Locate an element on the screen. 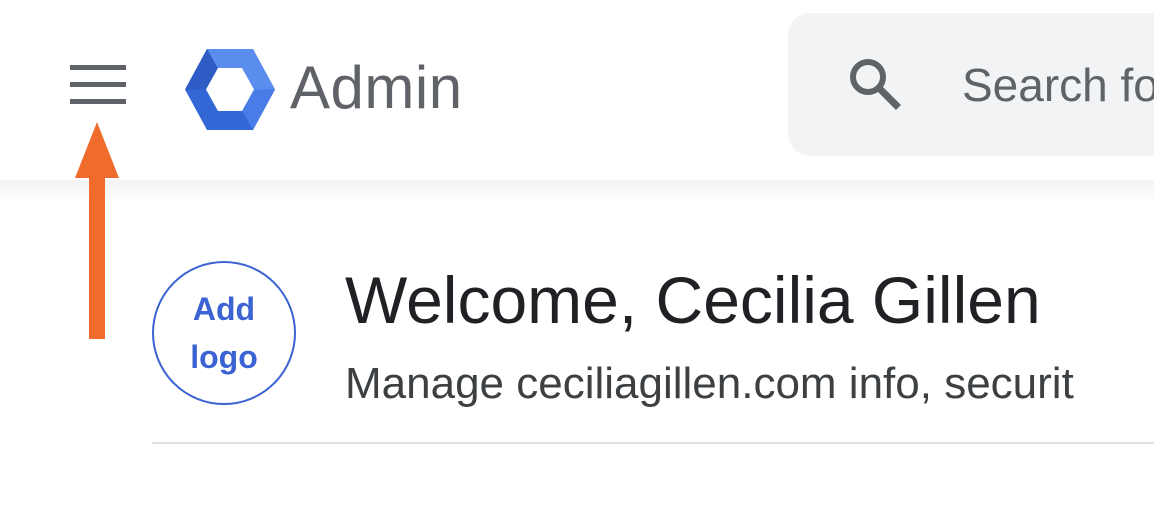 This screenshot has width=1154, height=516. main-menu-button is located at coordinates (98, 87).